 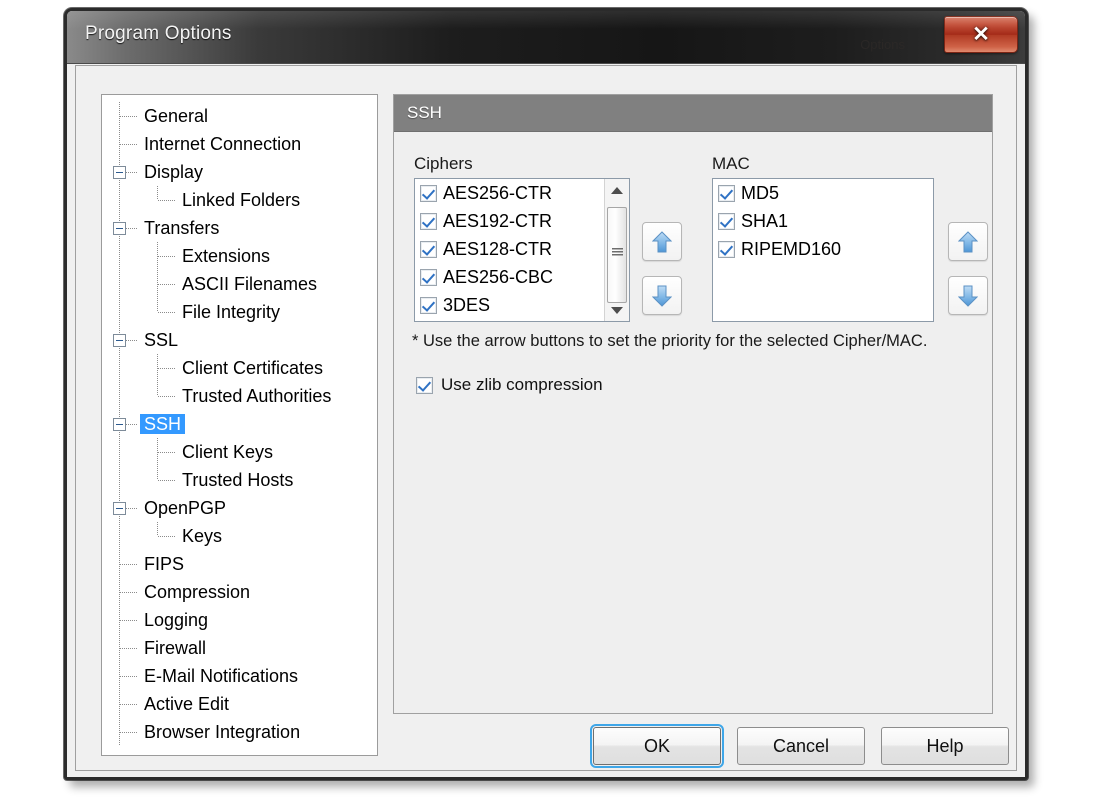 I want to click on window-close-button: ✕, so click(x=981, y=34).